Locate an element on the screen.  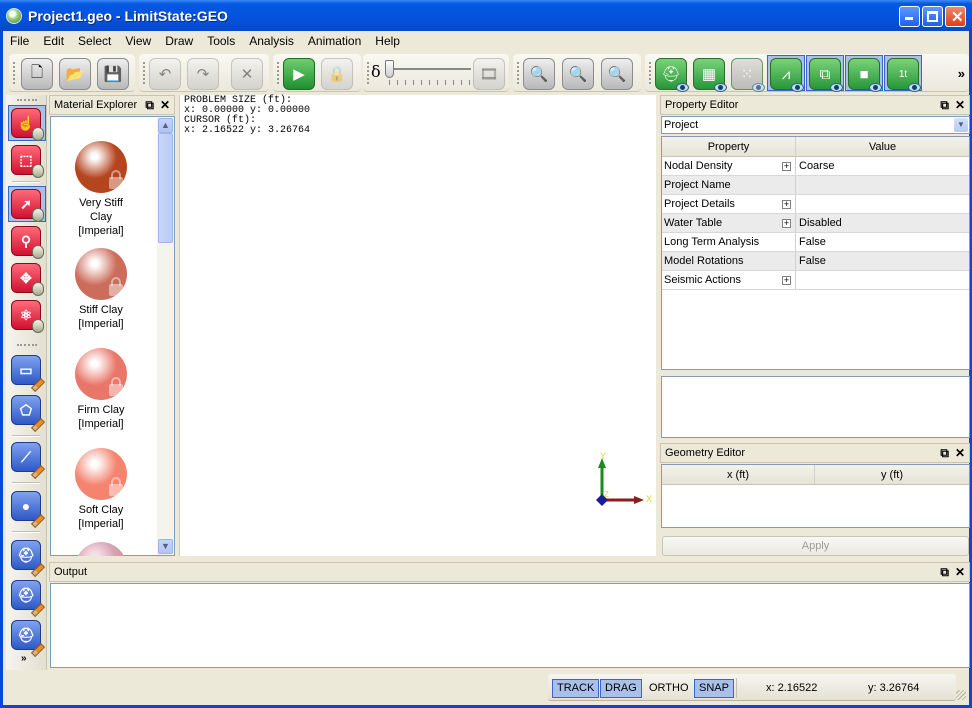
menu-select: Select is located at coordinates (94, 41).